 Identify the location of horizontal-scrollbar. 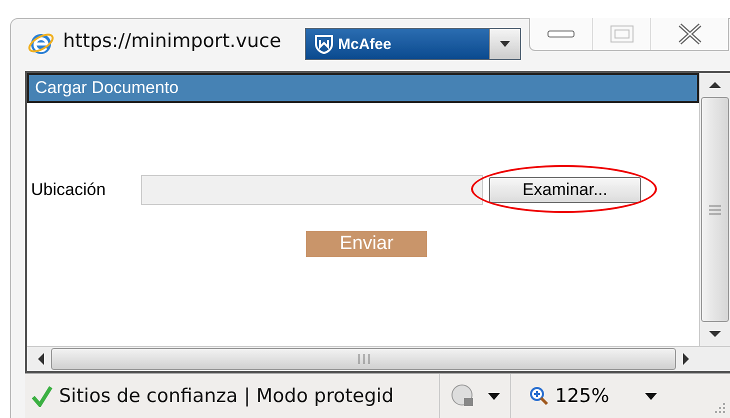
(378, 358).